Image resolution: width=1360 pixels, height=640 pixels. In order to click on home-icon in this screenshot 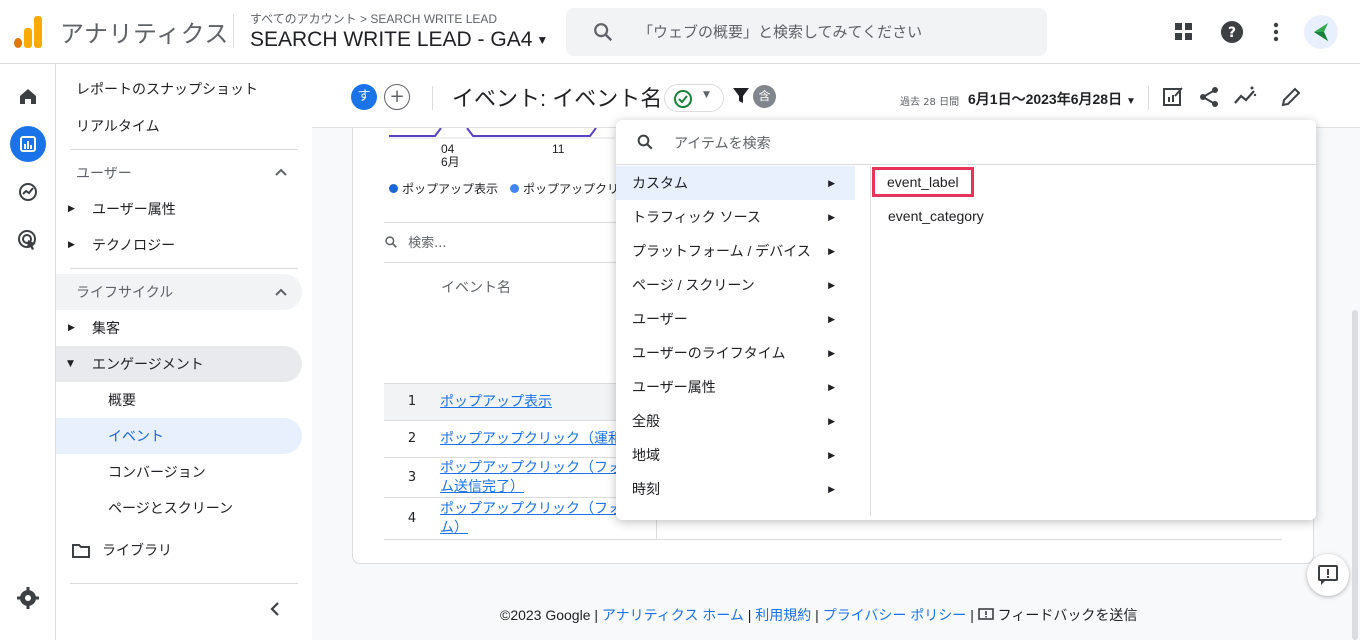, I will do `click(28, 96)`.